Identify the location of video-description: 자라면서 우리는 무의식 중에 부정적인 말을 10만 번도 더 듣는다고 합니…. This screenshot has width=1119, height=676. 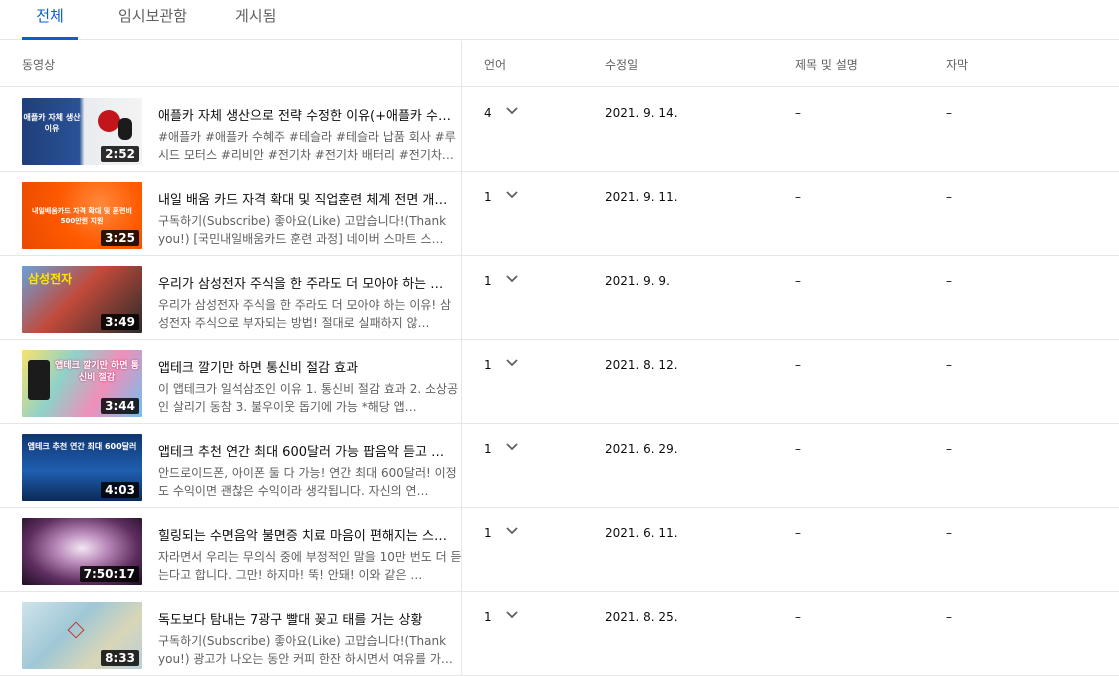
(310, 566).